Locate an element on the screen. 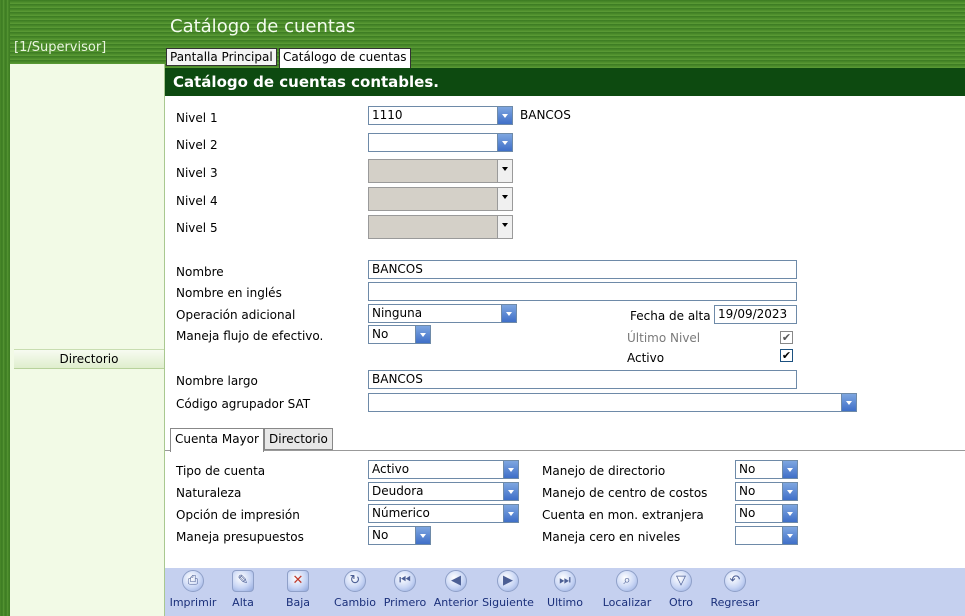 This screenshot has width=965, height=616. tab-cuenta-mayor: Cuenta Mayor is located at coordinates (217, 440).